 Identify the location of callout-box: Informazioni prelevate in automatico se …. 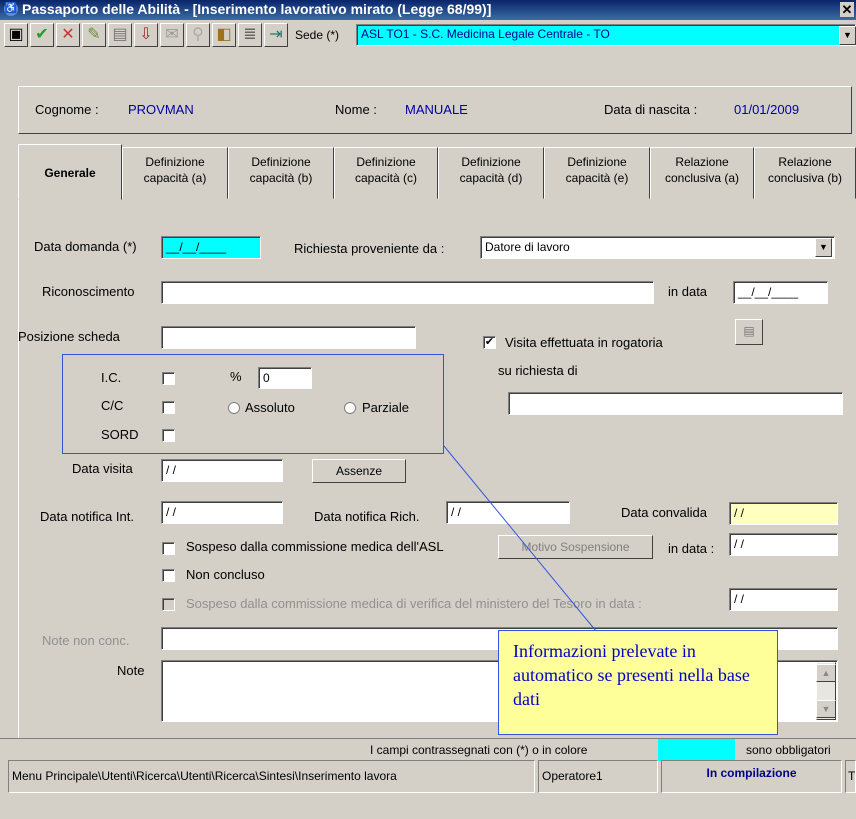
(638, 682).